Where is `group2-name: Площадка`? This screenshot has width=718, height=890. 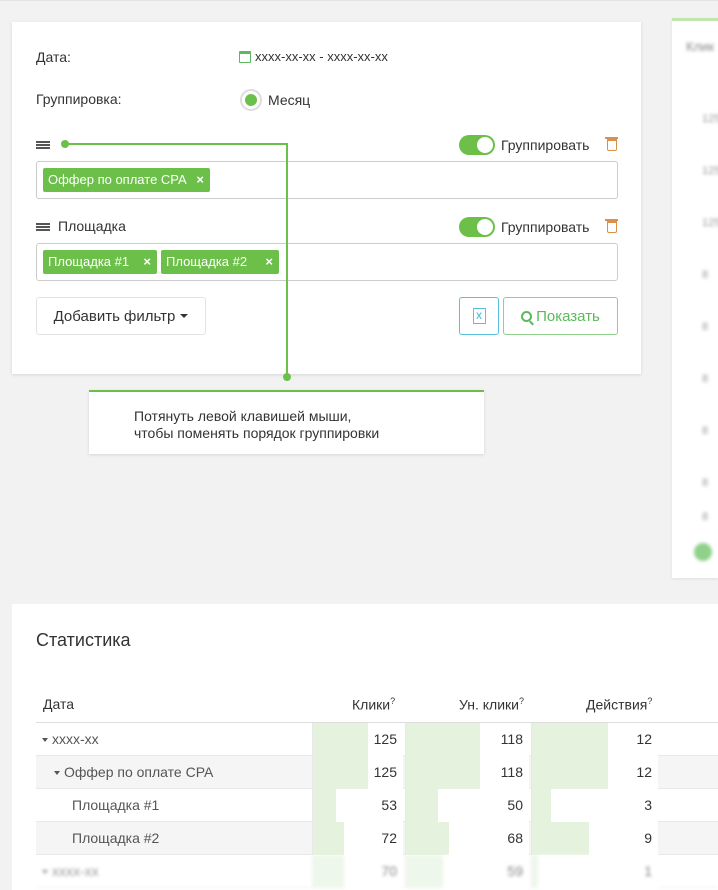 group2-name: Площадка is located at coordinates (92, 226).